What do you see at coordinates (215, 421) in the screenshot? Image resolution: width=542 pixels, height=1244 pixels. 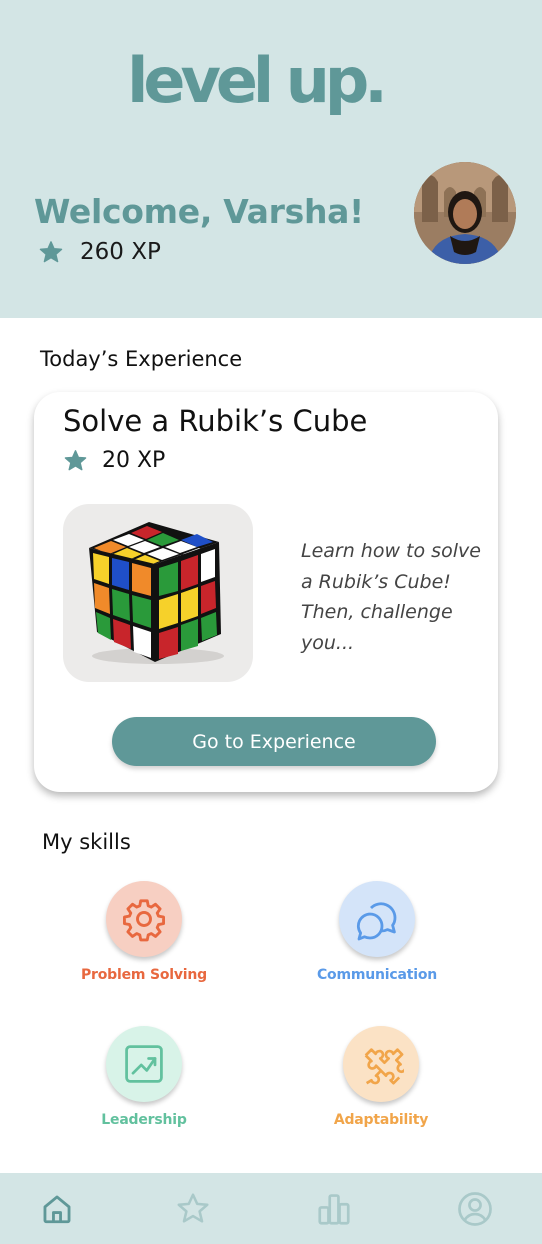 I see `experience-title: Solve a Rubik’s Cube` at bounding box center [215, 421].